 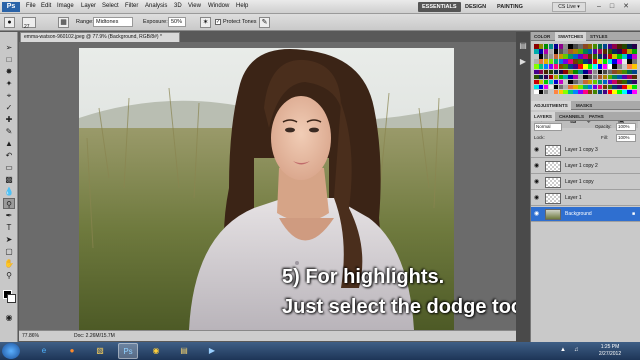 I want to click on quick-select-tool-icon: ✦, so click(x=9, y=83).